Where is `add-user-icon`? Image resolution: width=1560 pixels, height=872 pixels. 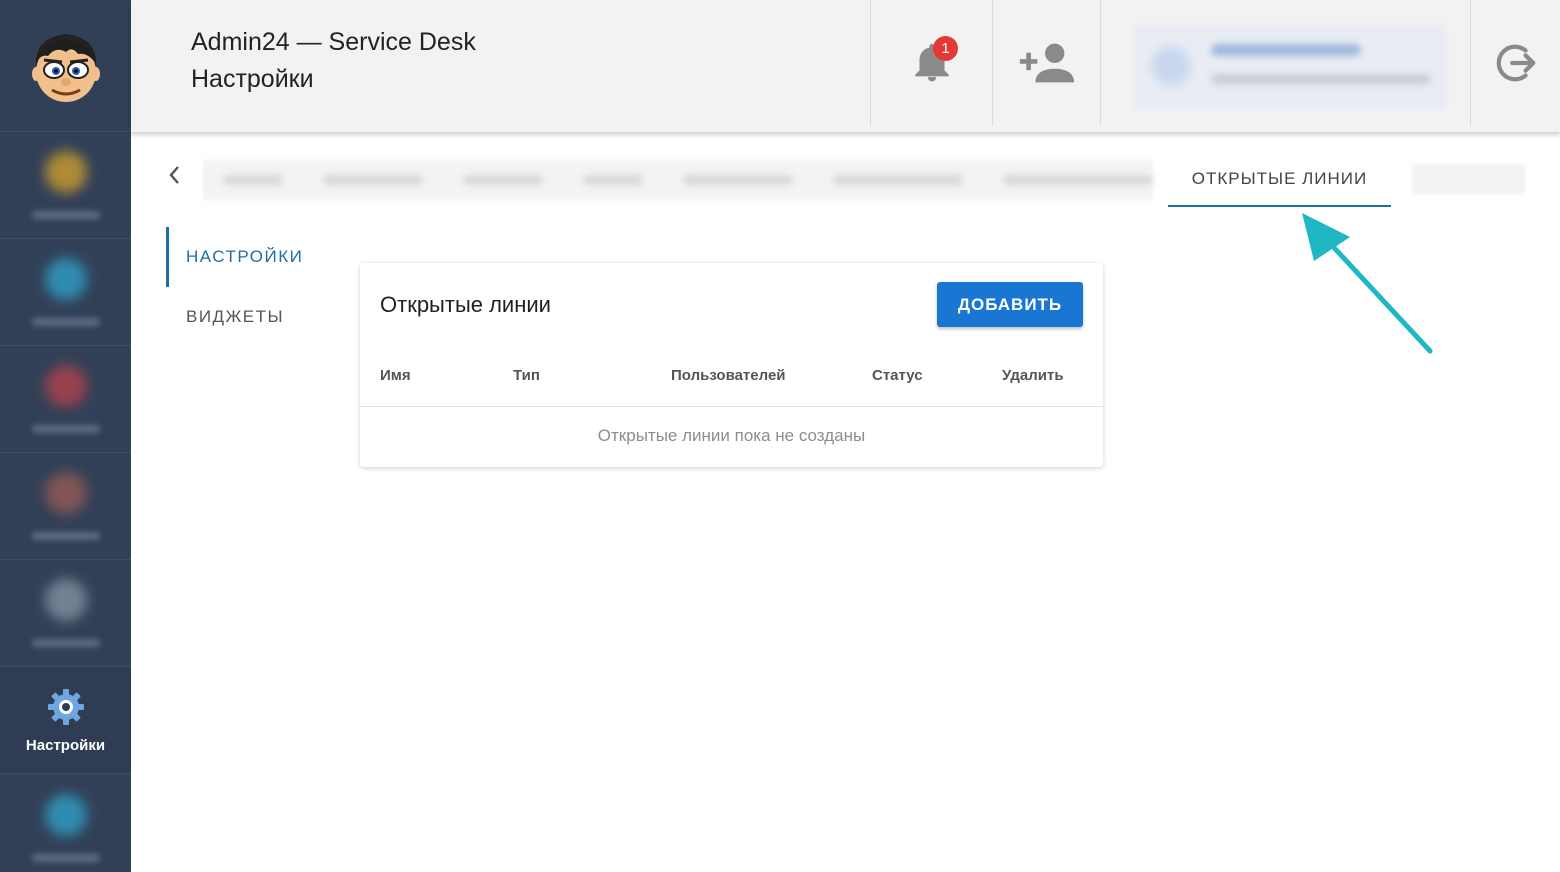
add-user-icon is located at coordinates (1046, 63).